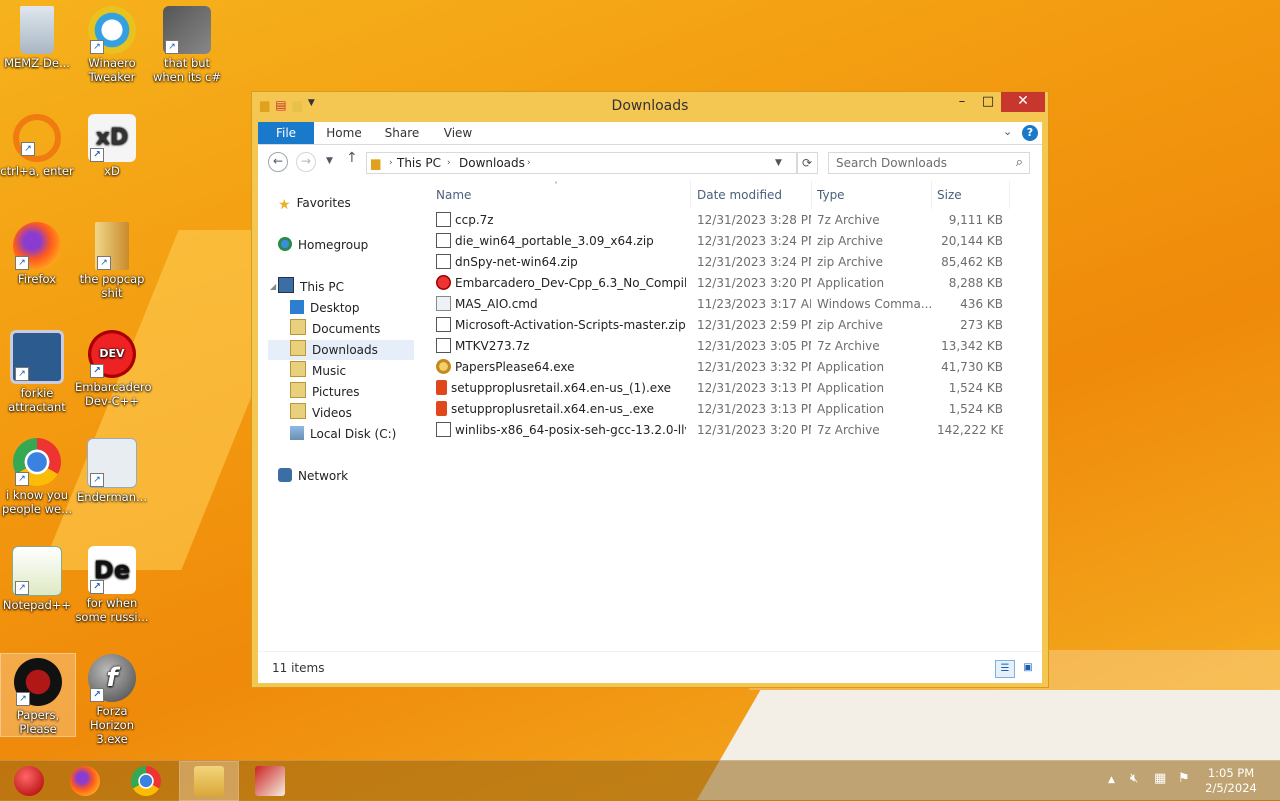 This screenshot has width=1280, height=801. Describe the element at coordinates (650, 106) in the screenshot. I see `title-bar: ▆ ▤ ▆ ▼ Downloads – □ ✕` at that location.